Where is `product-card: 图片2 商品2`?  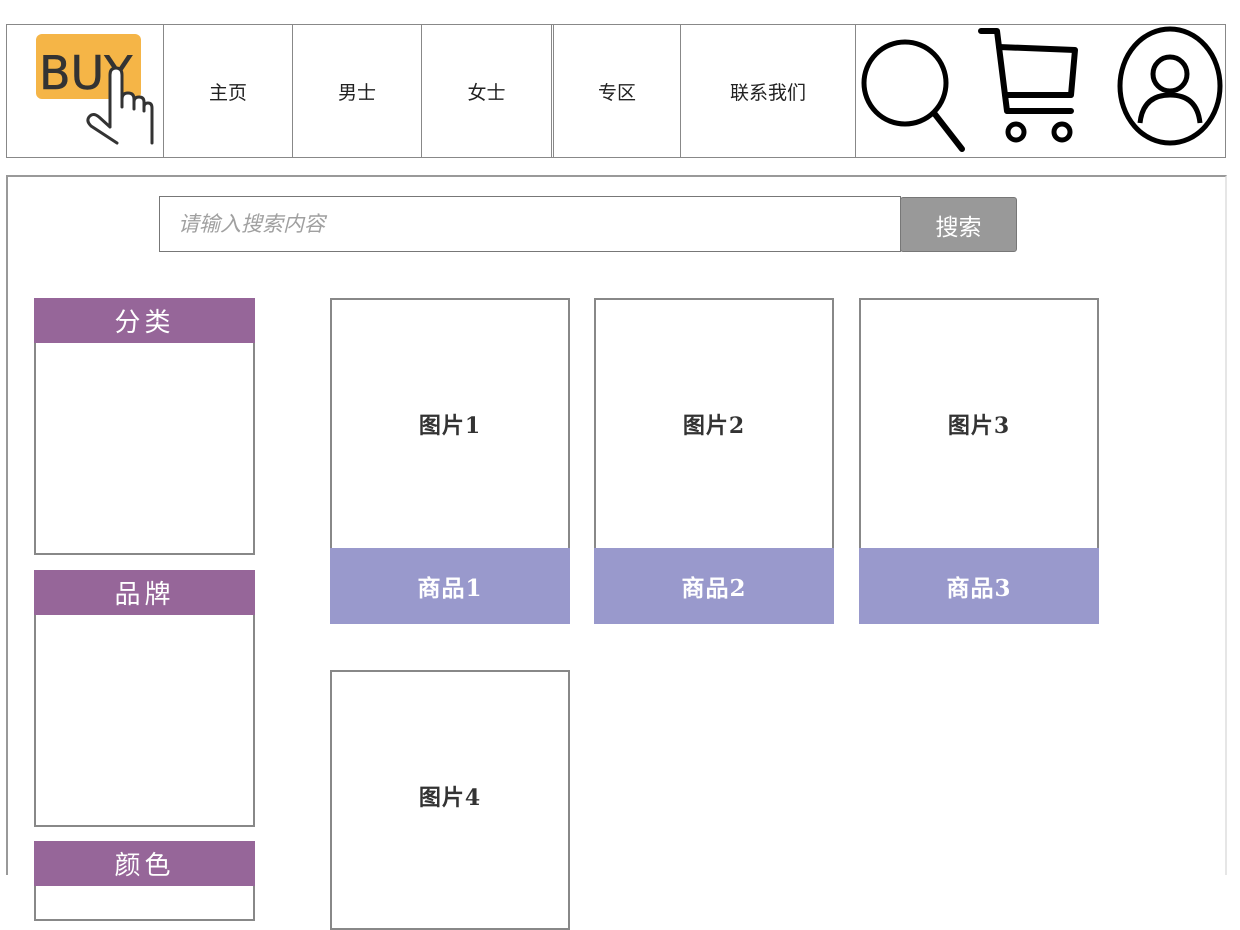 product-card: 图片2 商品2 is located at coordinates (714, 461).